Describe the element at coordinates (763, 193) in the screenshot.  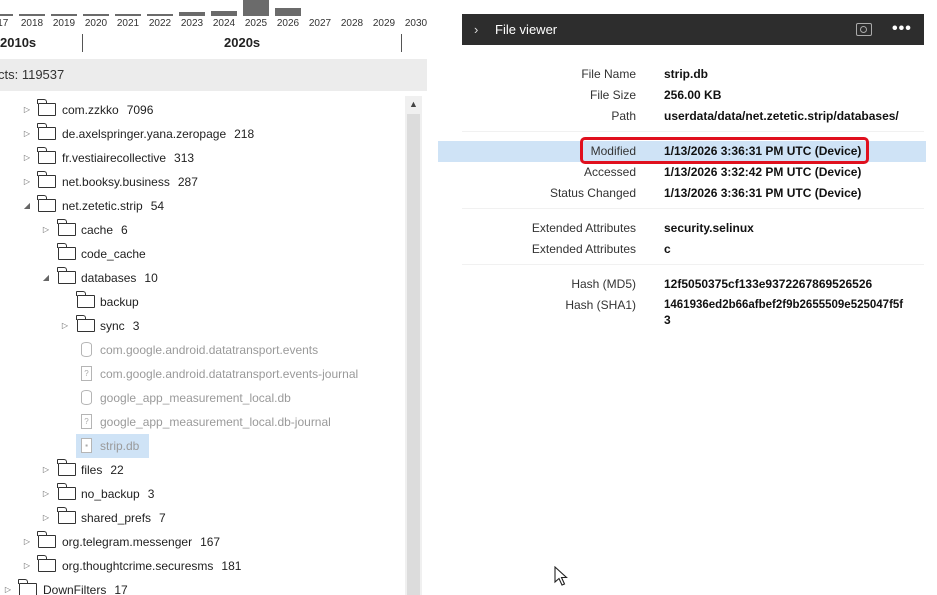
I see `property-value: 1/13/2026 3:36:31 PM UTC (Device)` at that location.